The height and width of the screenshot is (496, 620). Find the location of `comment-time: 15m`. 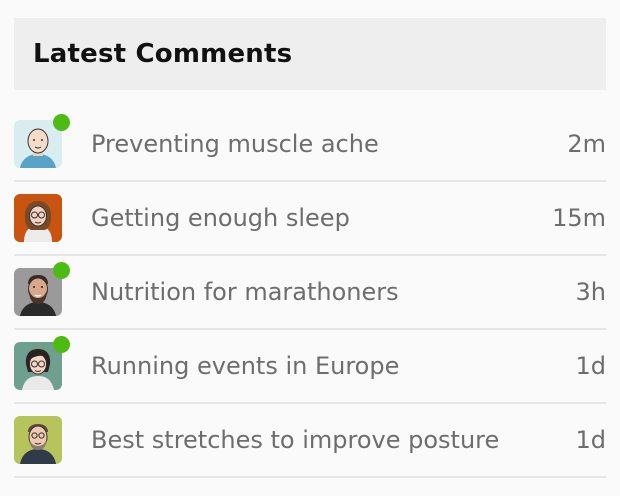

comment-time: 15m is located at coordinates (579, 218).